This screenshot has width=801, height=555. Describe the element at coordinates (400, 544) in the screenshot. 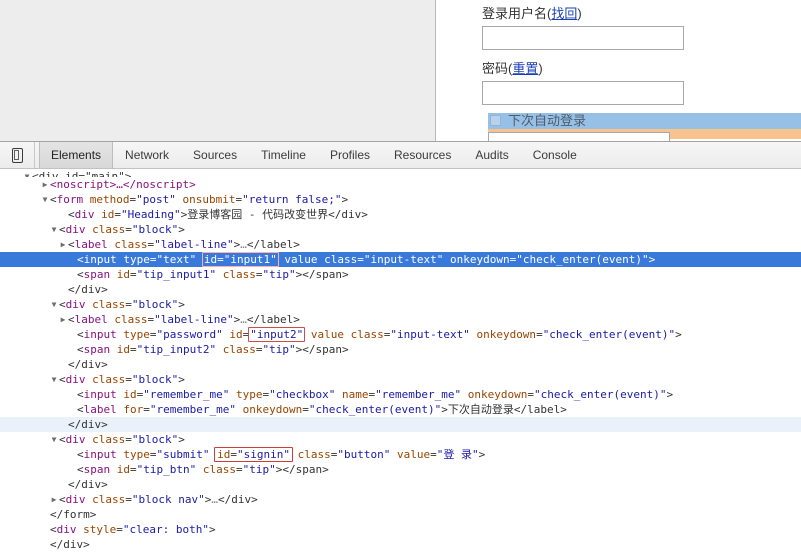

I see `dom-node-clear-div-close: ▶</div>` at that location.